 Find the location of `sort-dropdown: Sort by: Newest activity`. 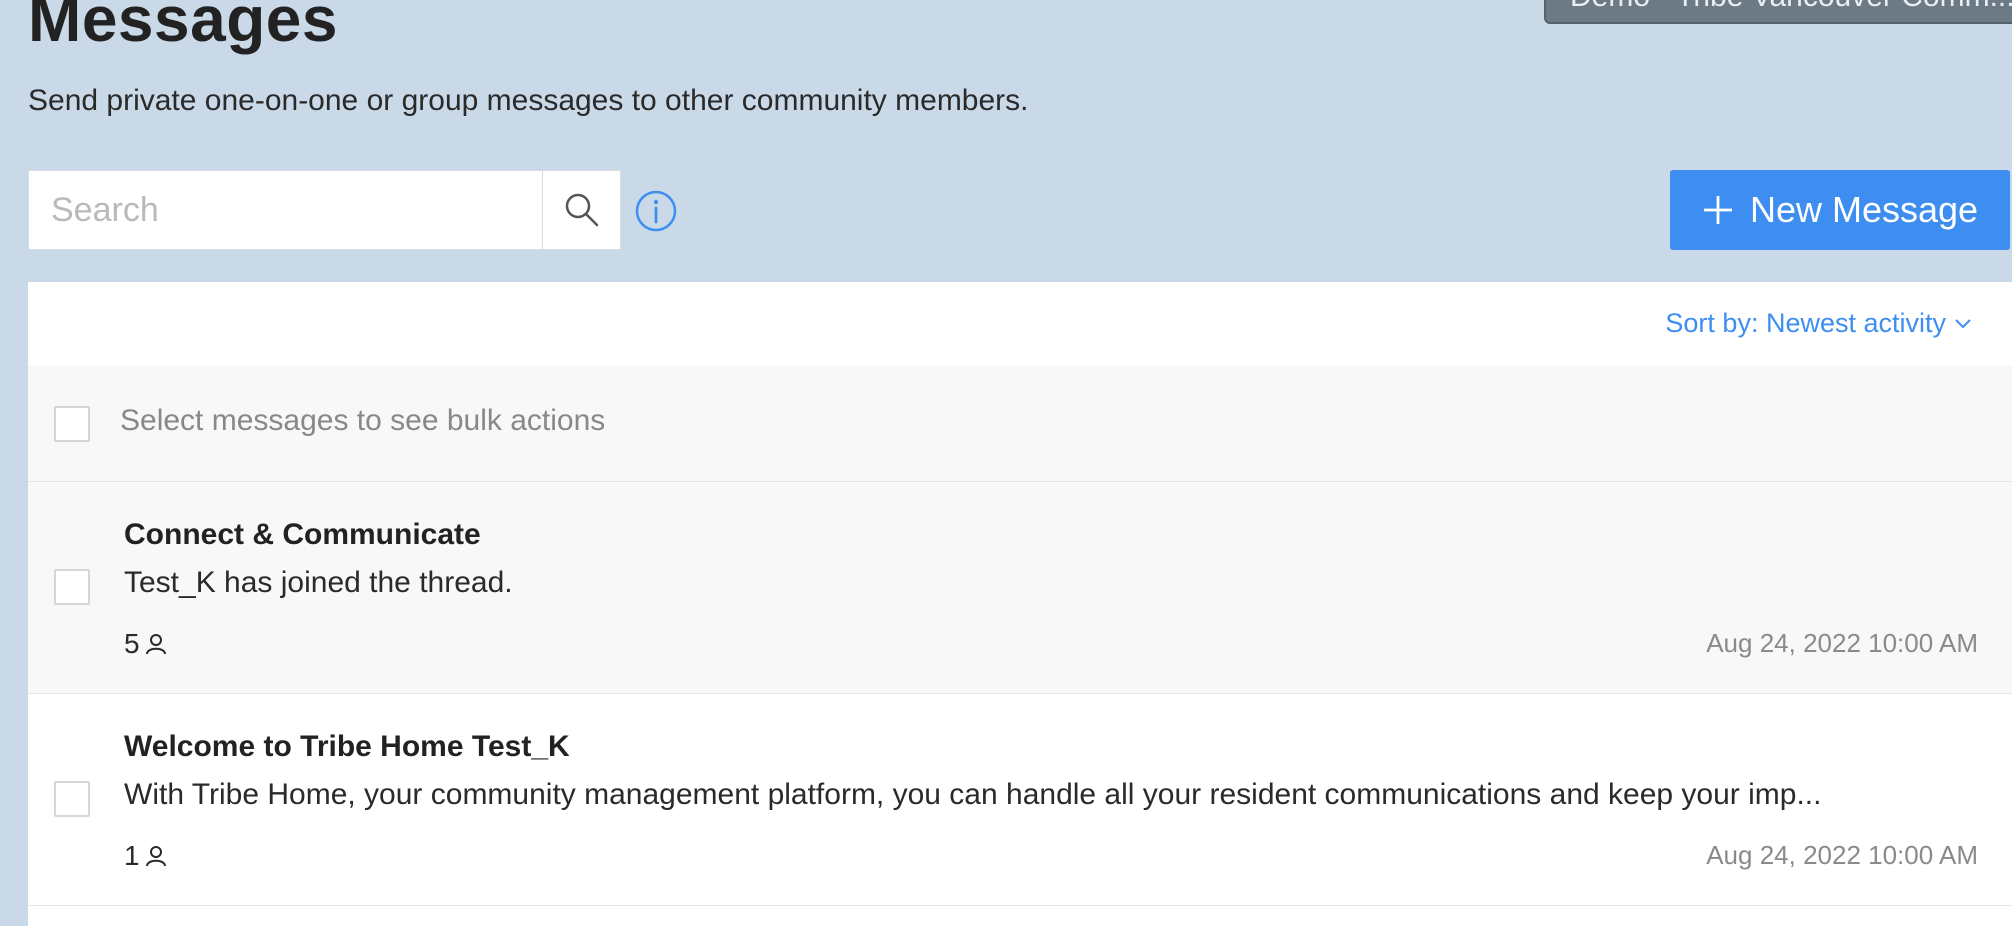

sort-dropdown: Sort by: Newest activity is located at coordinates (1818, 323).